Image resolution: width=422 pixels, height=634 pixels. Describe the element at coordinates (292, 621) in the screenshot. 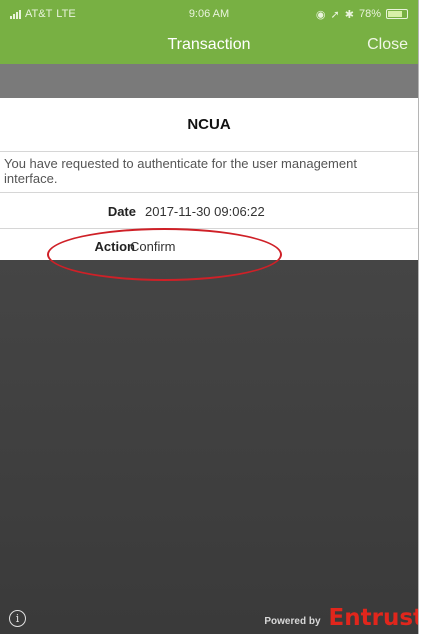

I see `powered-by-text: Powered by` at that location.